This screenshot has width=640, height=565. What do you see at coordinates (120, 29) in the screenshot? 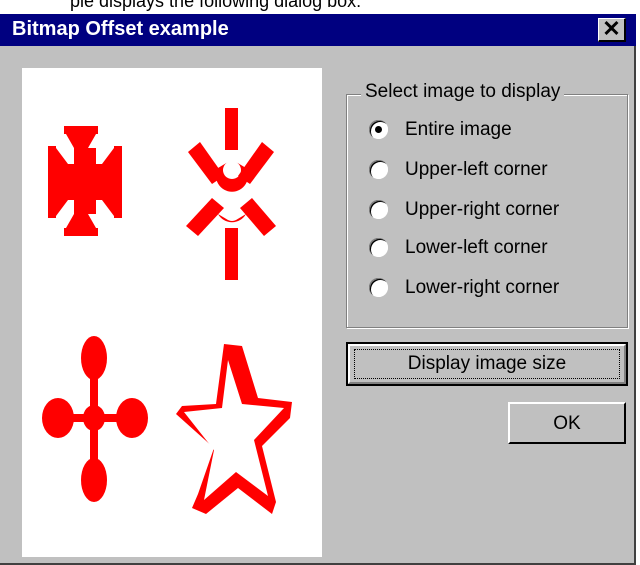
I see `window-title: Bitmap Offset example` at bounding box center [120, 29].